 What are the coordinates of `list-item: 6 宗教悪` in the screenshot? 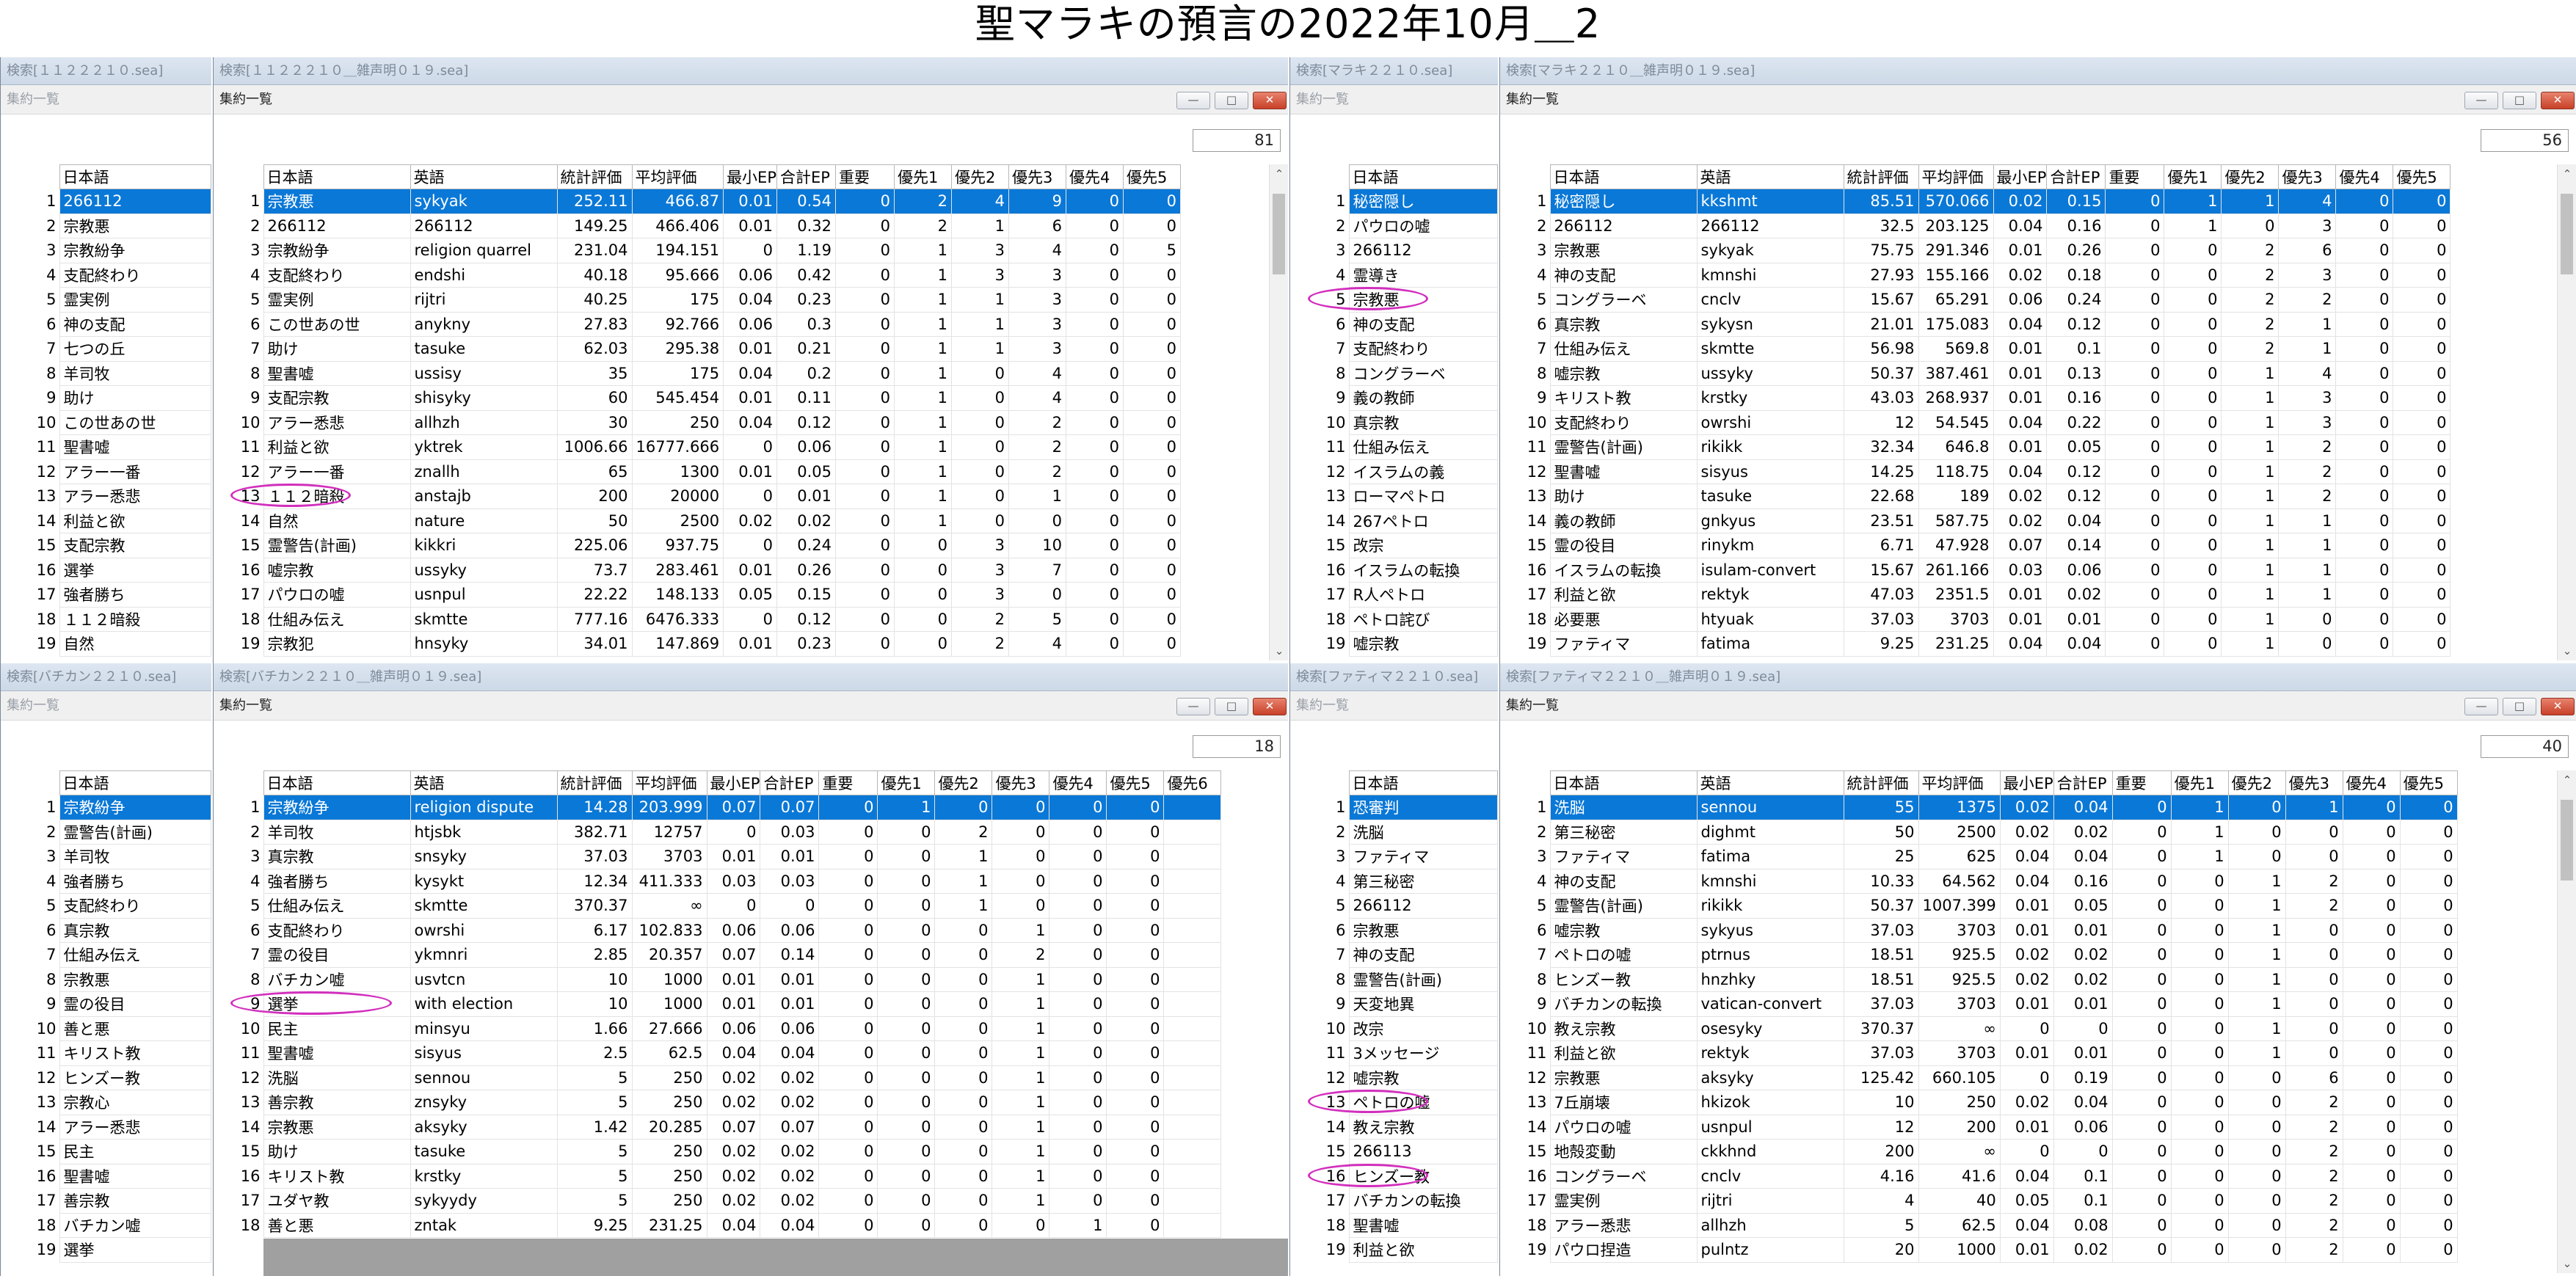 It's located at (1402, 930).